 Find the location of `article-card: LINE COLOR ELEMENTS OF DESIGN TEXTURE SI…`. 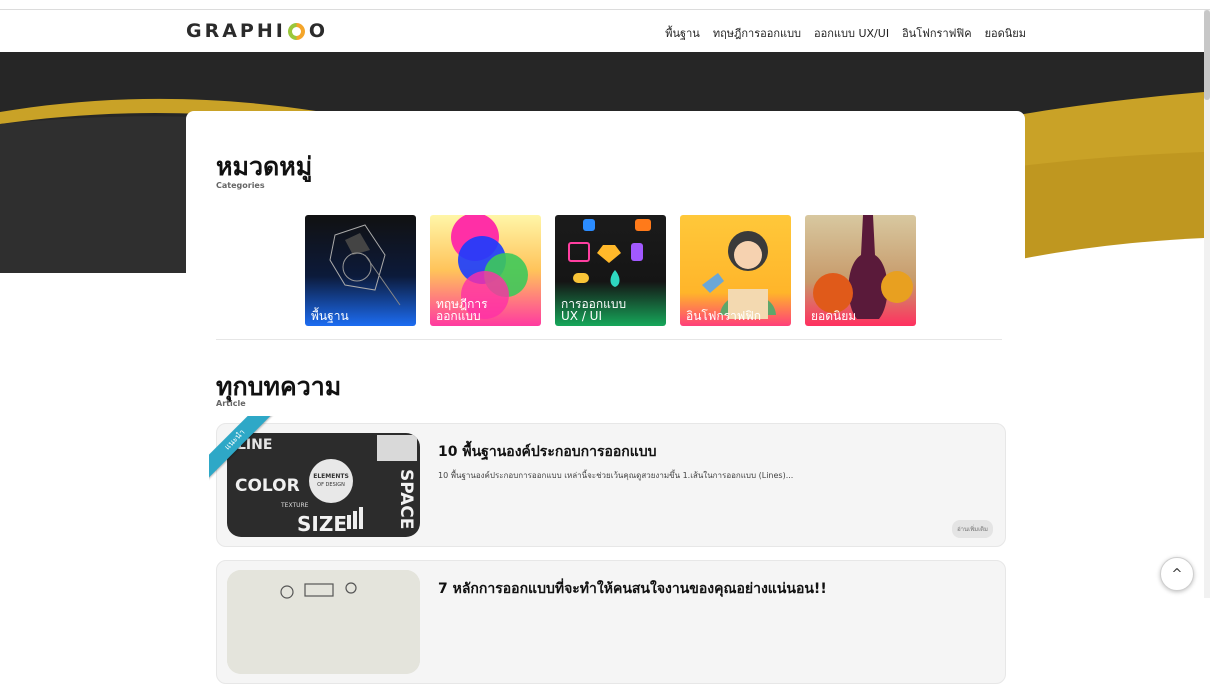

article-card: LINE COLOR ELEMENTS OF DESIGN TEXTURE SI… is located at coordinates (611, 485).